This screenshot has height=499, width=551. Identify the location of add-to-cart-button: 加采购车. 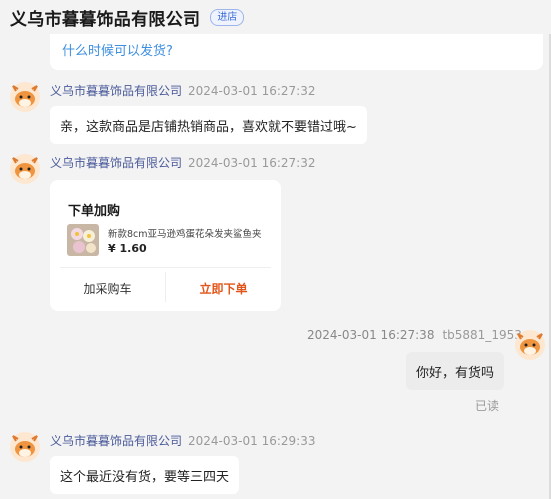
(107, 288).